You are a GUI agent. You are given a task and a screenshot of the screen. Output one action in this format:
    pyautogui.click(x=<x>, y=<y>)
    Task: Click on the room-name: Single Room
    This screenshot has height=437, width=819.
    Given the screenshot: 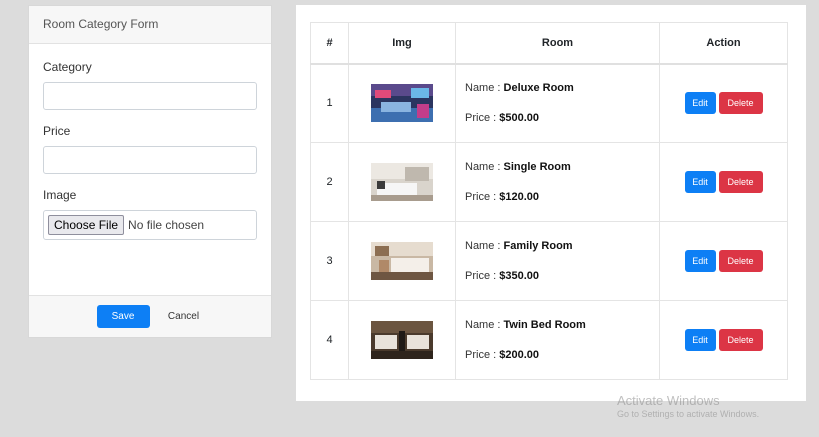 What is the action you would take?
    pyautogui.click(x=537, y=167)
    